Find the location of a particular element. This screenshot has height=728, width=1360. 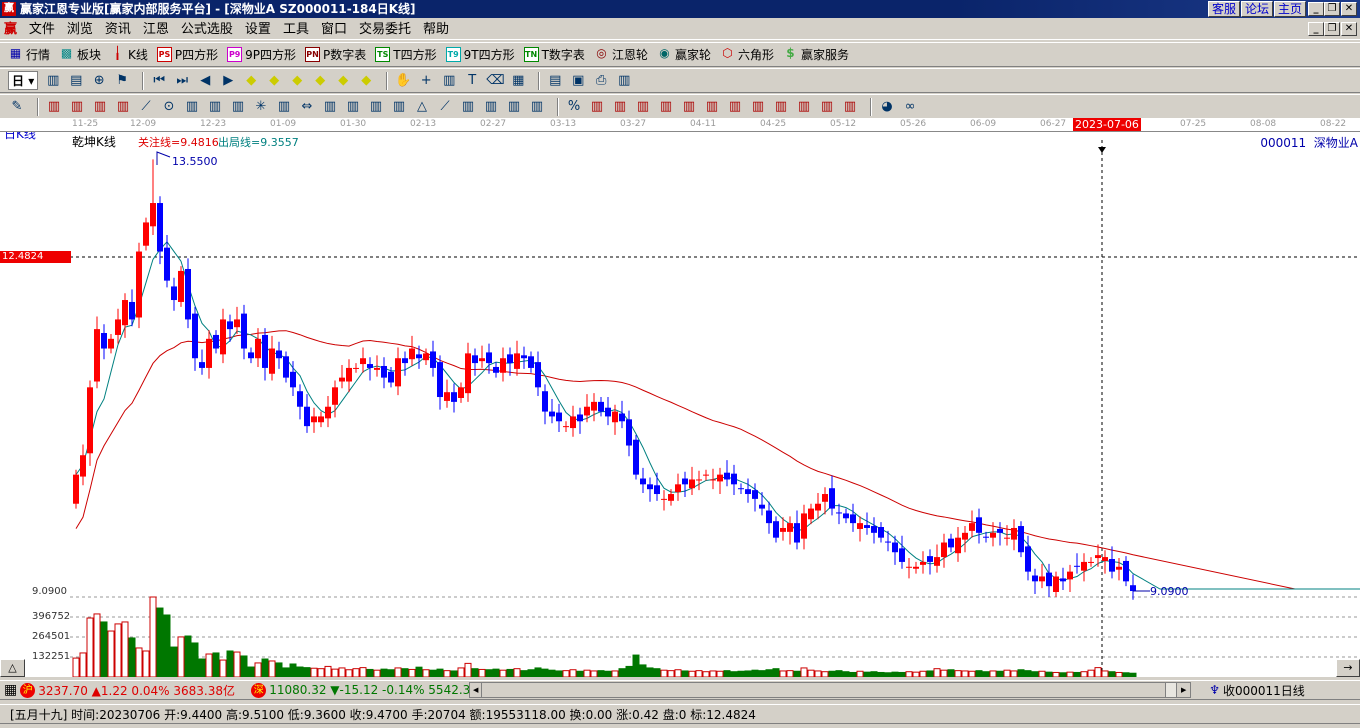

toolbar-hexagon-button: ⬡ 六角形 is located at coordinates (747, 54).